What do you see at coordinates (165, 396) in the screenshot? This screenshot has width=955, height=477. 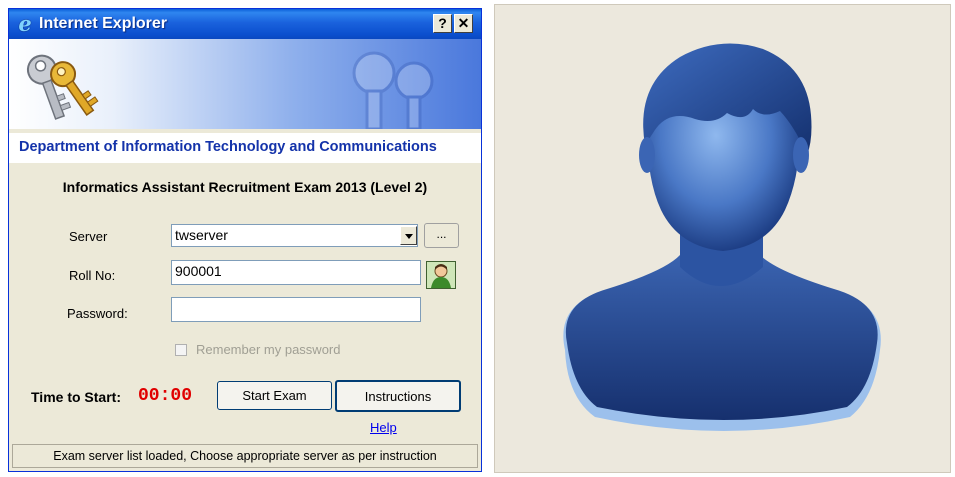 I see `countdown-timer: 00:00` at bounding box center [165, 396].